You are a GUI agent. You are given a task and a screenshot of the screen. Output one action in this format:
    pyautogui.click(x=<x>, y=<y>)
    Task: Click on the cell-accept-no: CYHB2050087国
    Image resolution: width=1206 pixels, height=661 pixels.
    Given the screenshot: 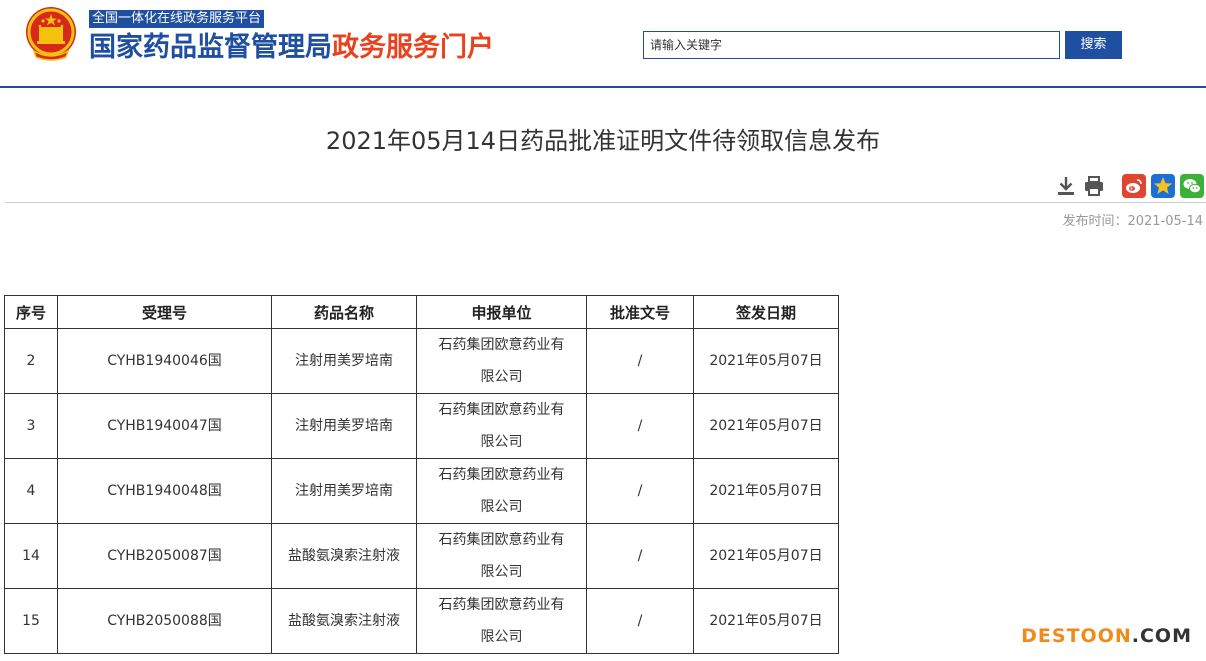 What is the action you would take?
    pyautogui.click(x=164, y=556)
    